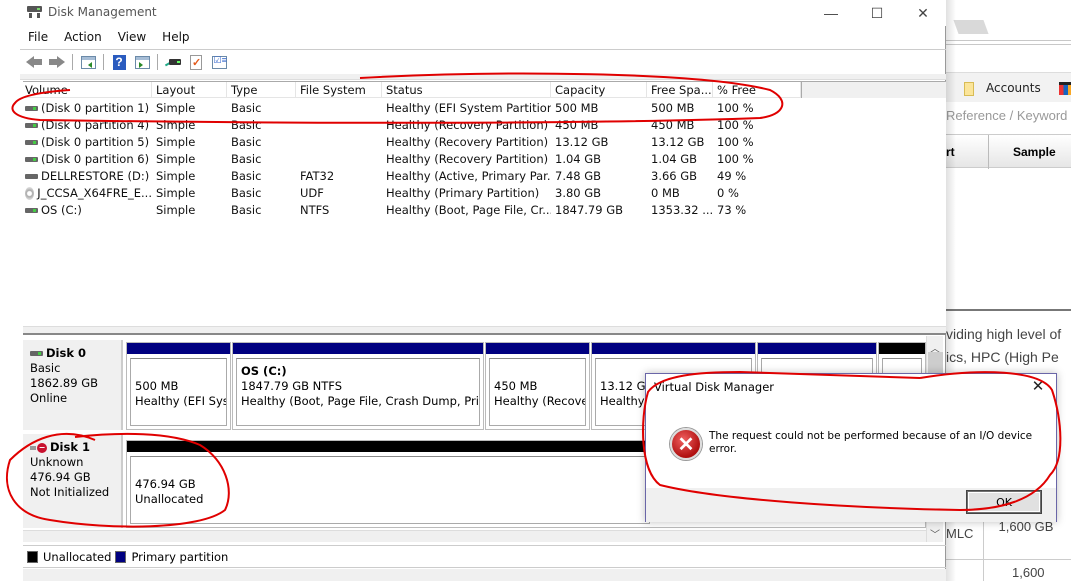 The height and width of the screenshot is (581, 1071). What do you see at coordinates (60, 477) in the screenshot?
I see `disk-size: 476.94 GB` at bounding box center [60, 477].